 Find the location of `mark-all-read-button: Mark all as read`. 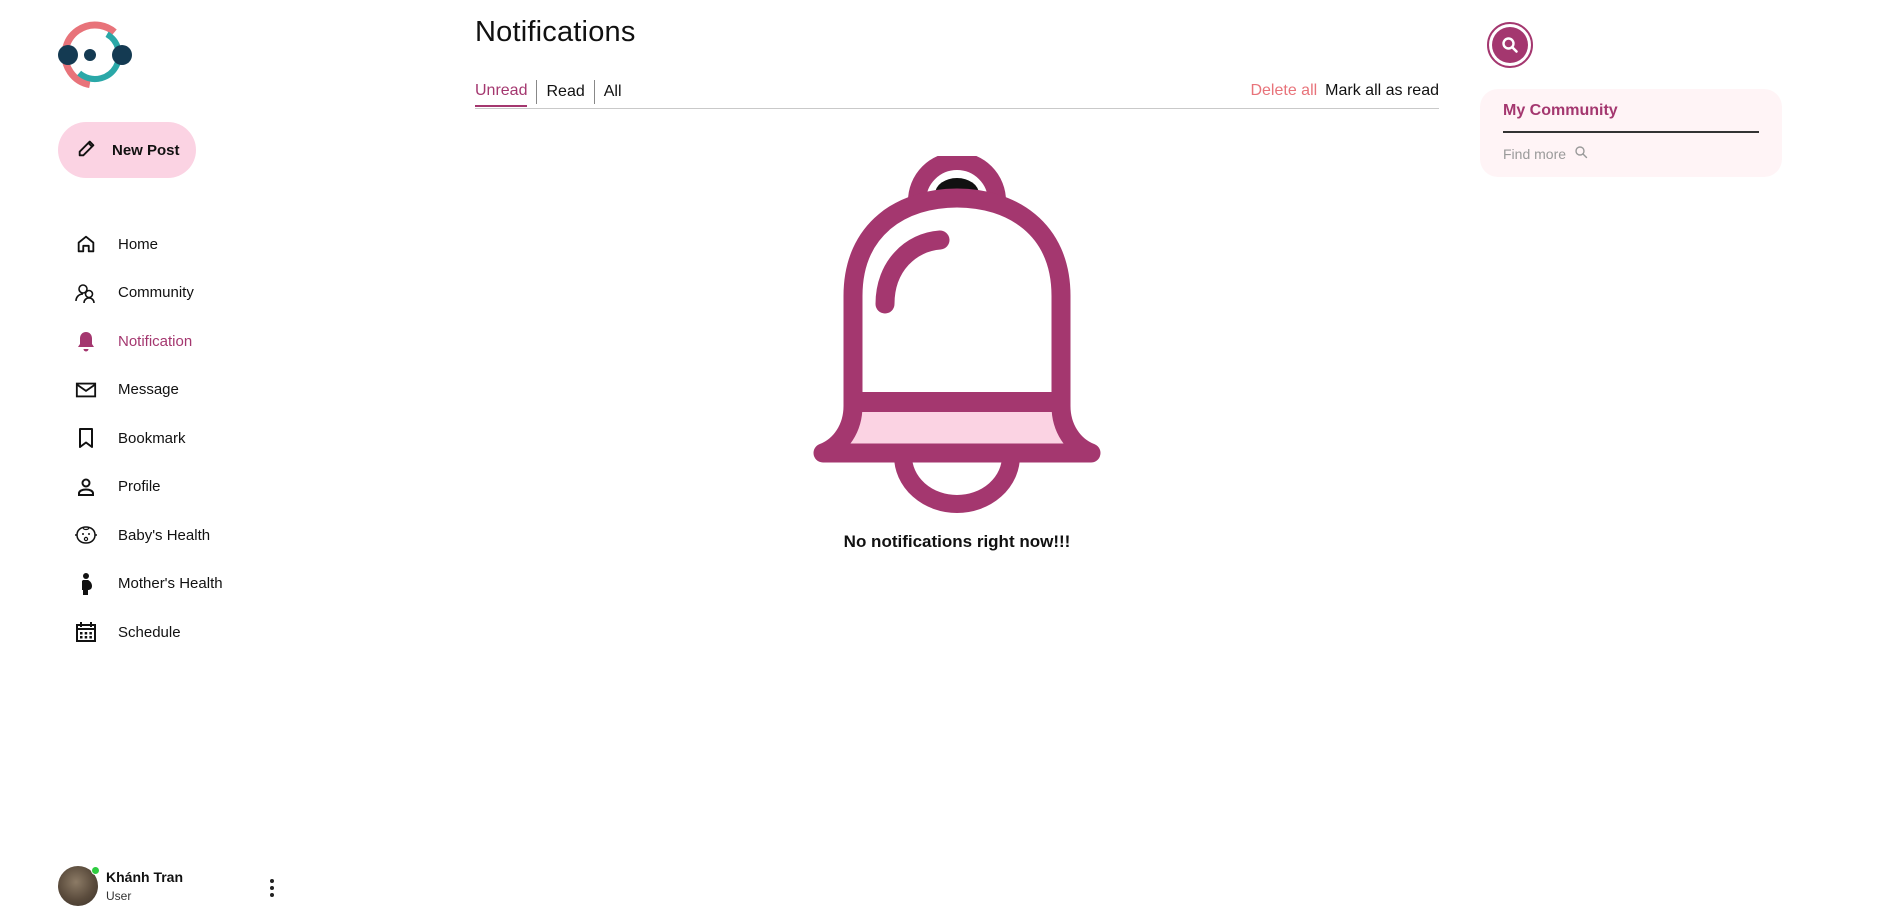

mark-all-read-button: Mark all as read is located at coordinates (1382, 91).